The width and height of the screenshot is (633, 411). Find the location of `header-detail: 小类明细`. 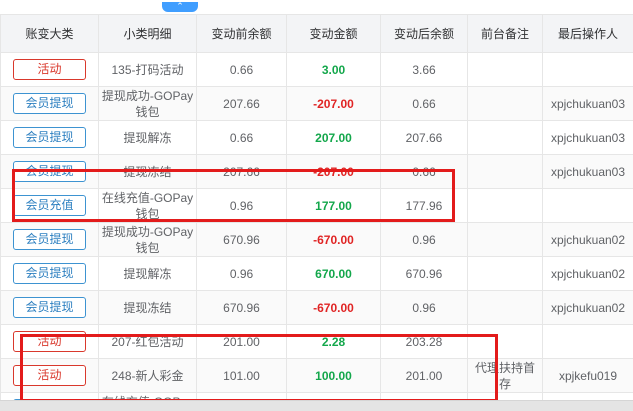

header-detail: 小类明细 is located at coordinates (148, 34).